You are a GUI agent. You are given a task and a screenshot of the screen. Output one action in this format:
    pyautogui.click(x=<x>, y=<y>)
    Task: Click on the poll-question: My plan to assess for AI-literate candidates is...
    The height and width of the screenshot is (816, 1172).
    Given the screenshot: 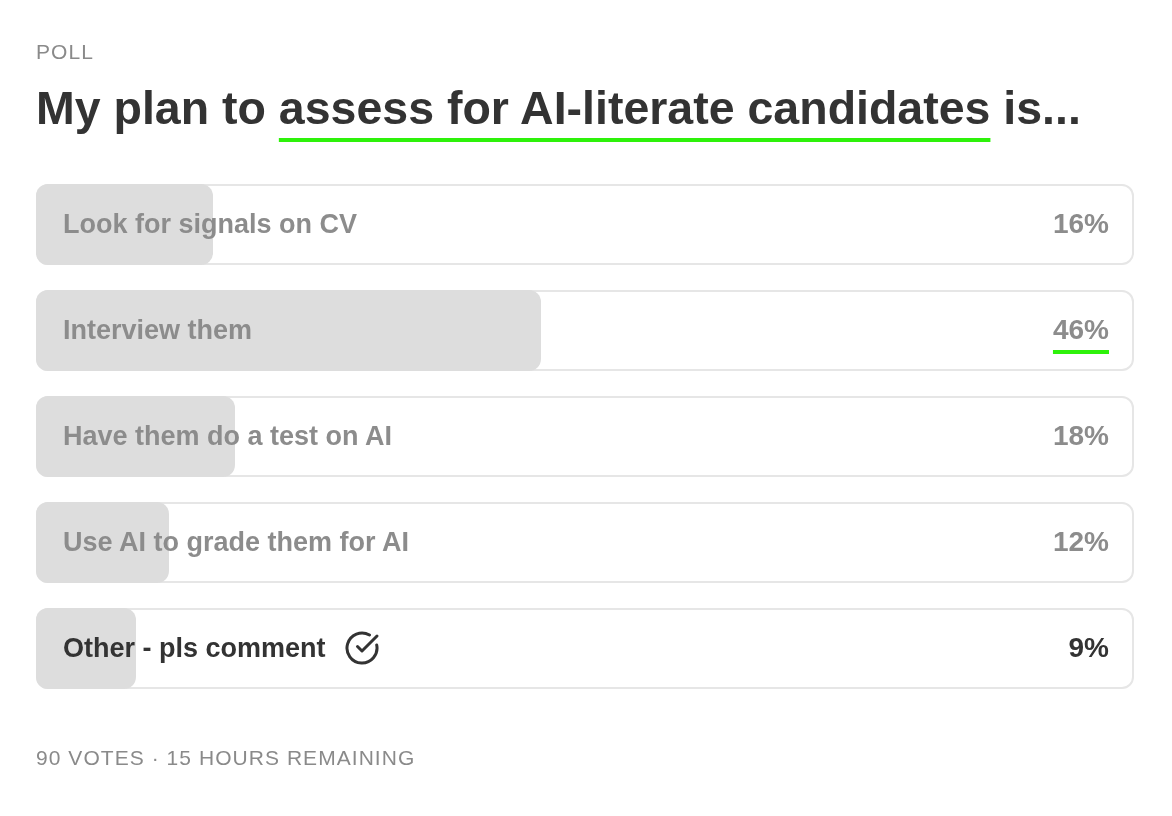 What is the action you would take?
    pyautogui.click(x=558, y=110)
    